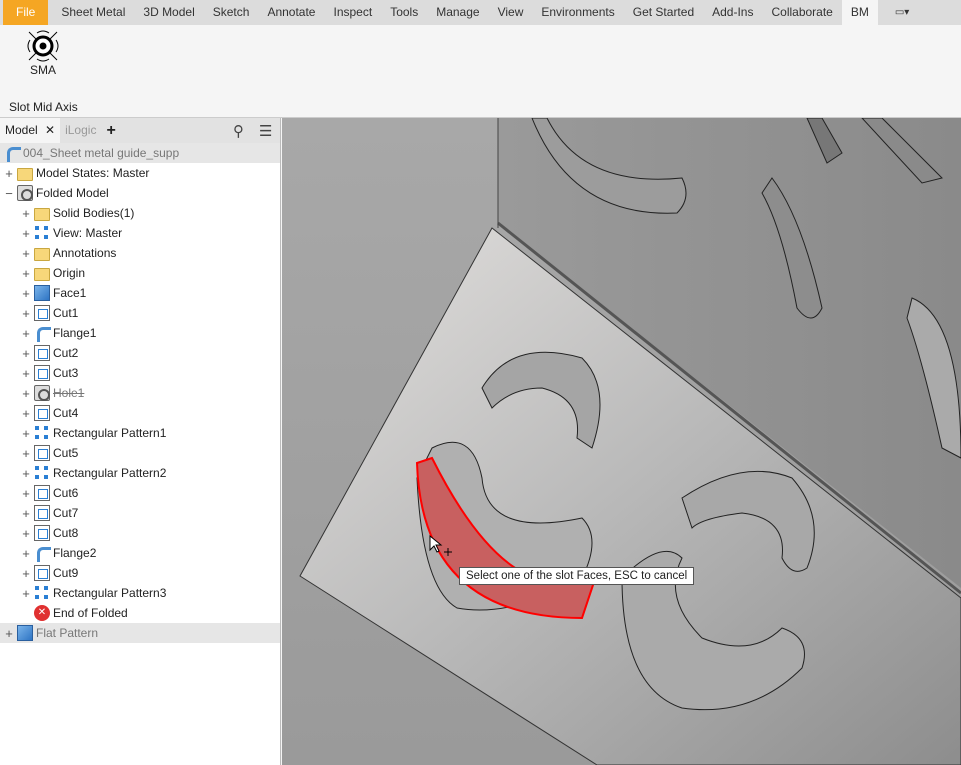 This screenshot has height=765, width=961. Describe the element at coordinates (457, 12) in the screenshot. I see `ribbon-tab-manage: Manage` at that location.